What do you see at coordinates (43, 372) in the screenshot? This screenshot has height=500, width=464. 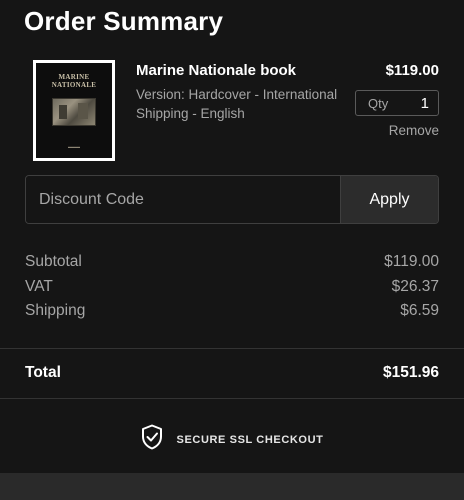 I see `total-label: Total` at bounding box center [43, 372].